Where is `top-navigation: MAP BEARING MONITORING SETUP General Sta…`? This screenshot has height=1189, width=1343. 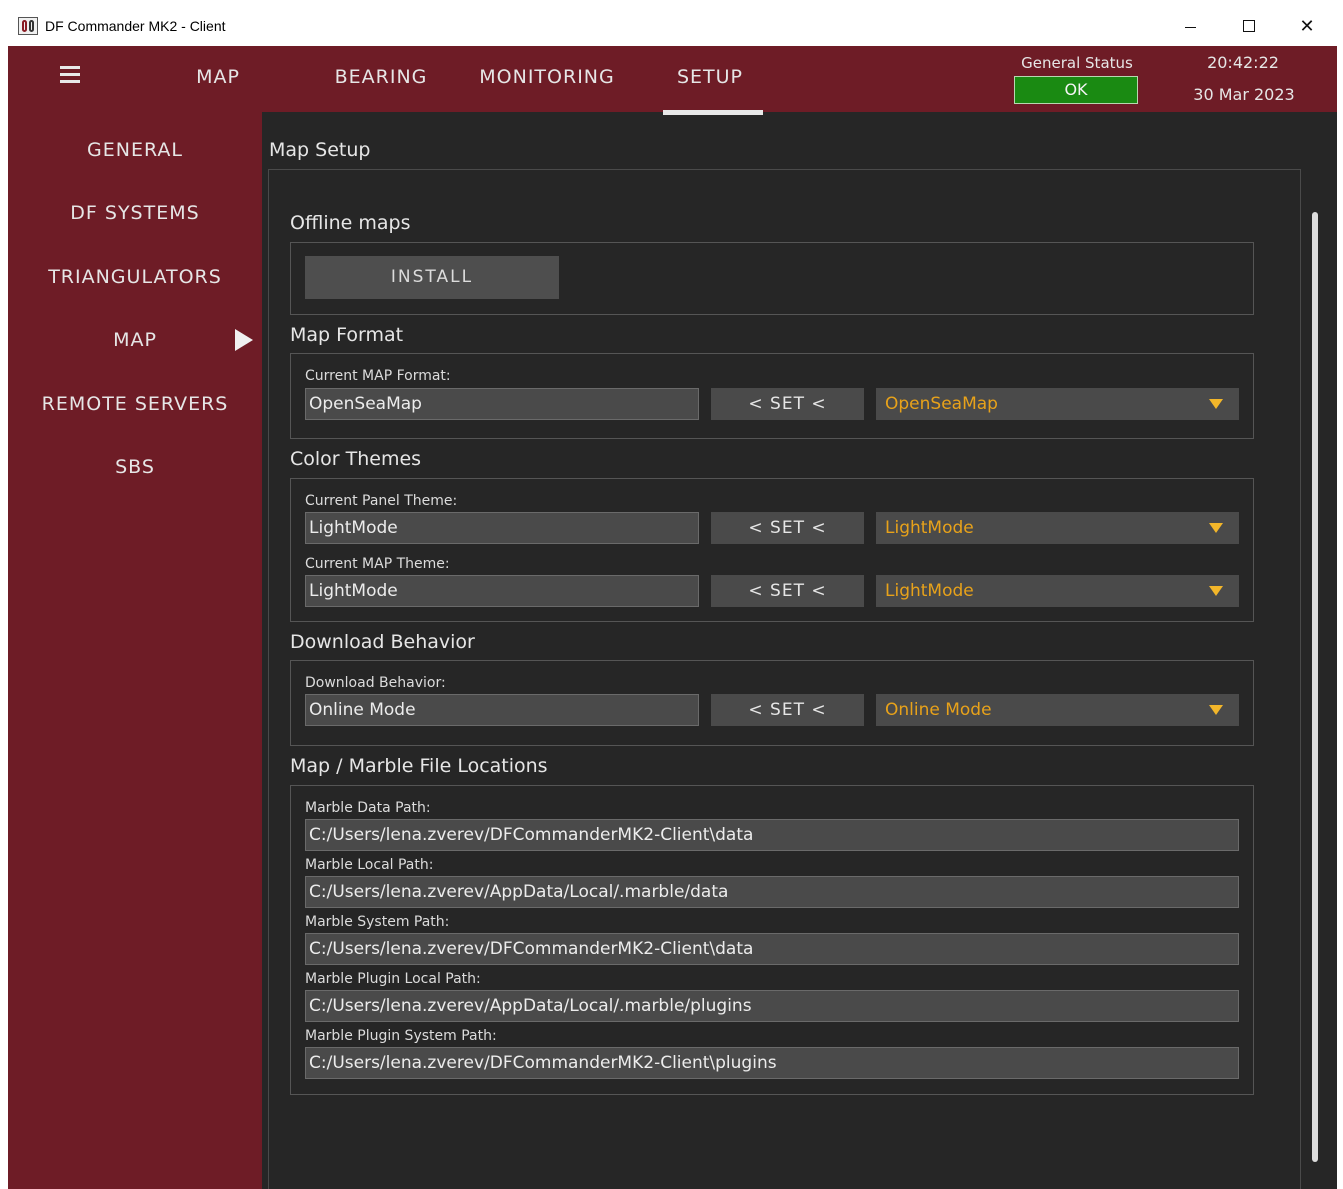 top-navigation: MAP BEARING MONITORING SETUP General Sta… is located at coordinates (672, 80).